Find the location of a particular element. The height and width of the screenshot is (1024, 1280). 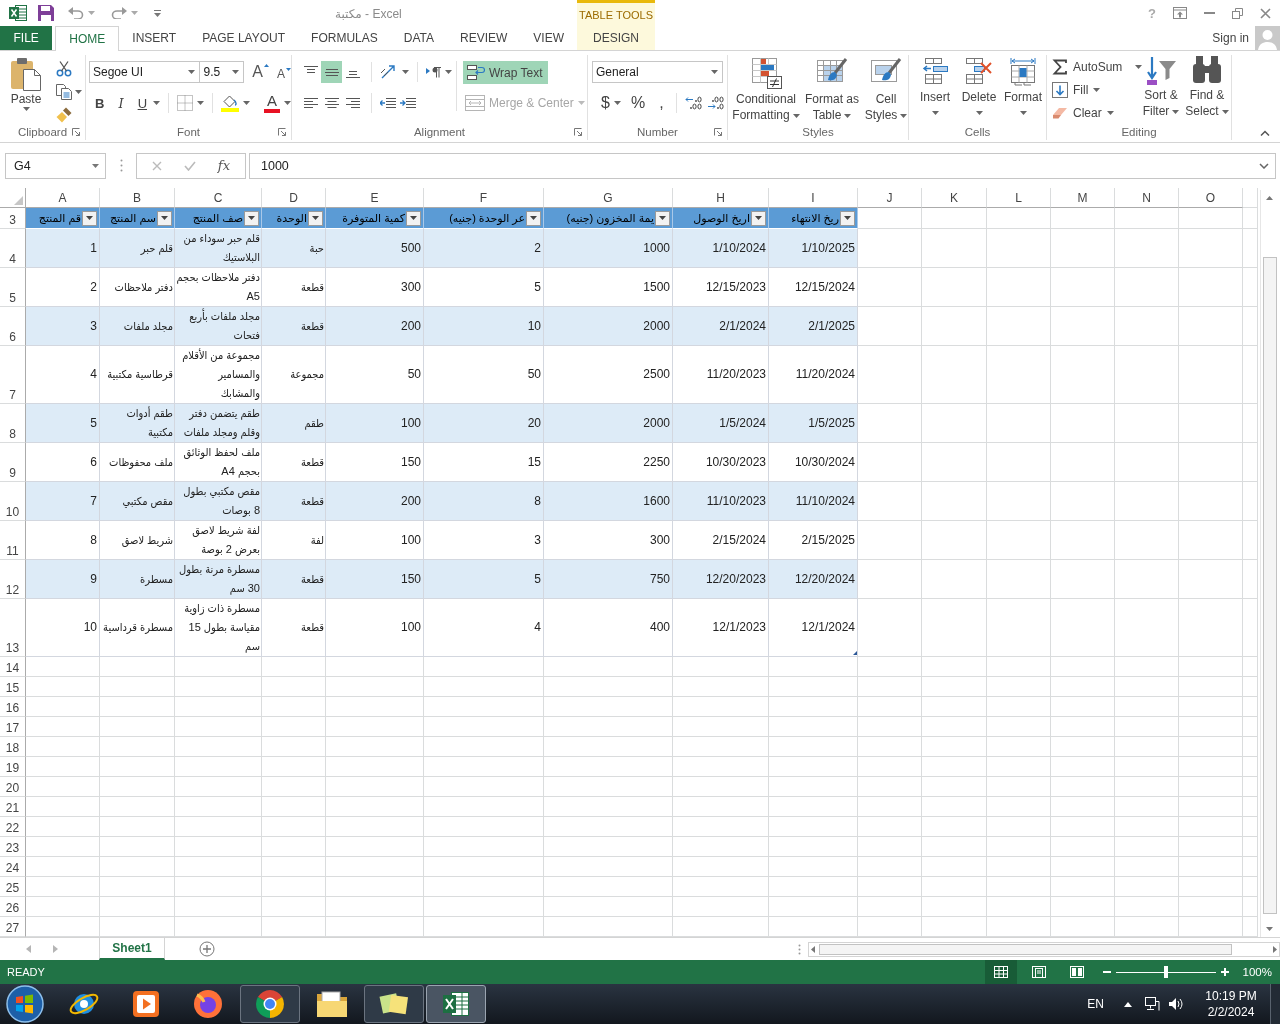

ribbon-display-options-icon is located at coordinates (1180, 13).